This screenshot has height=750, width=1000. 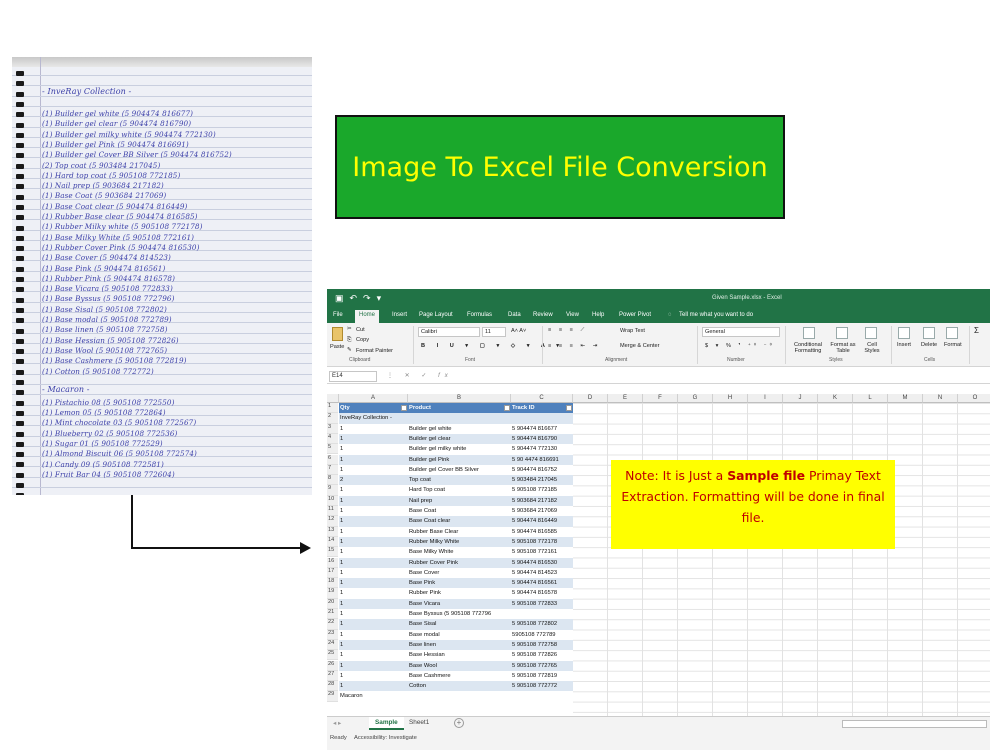 I want to click on row-number: 19, so click(x=332, y=593).